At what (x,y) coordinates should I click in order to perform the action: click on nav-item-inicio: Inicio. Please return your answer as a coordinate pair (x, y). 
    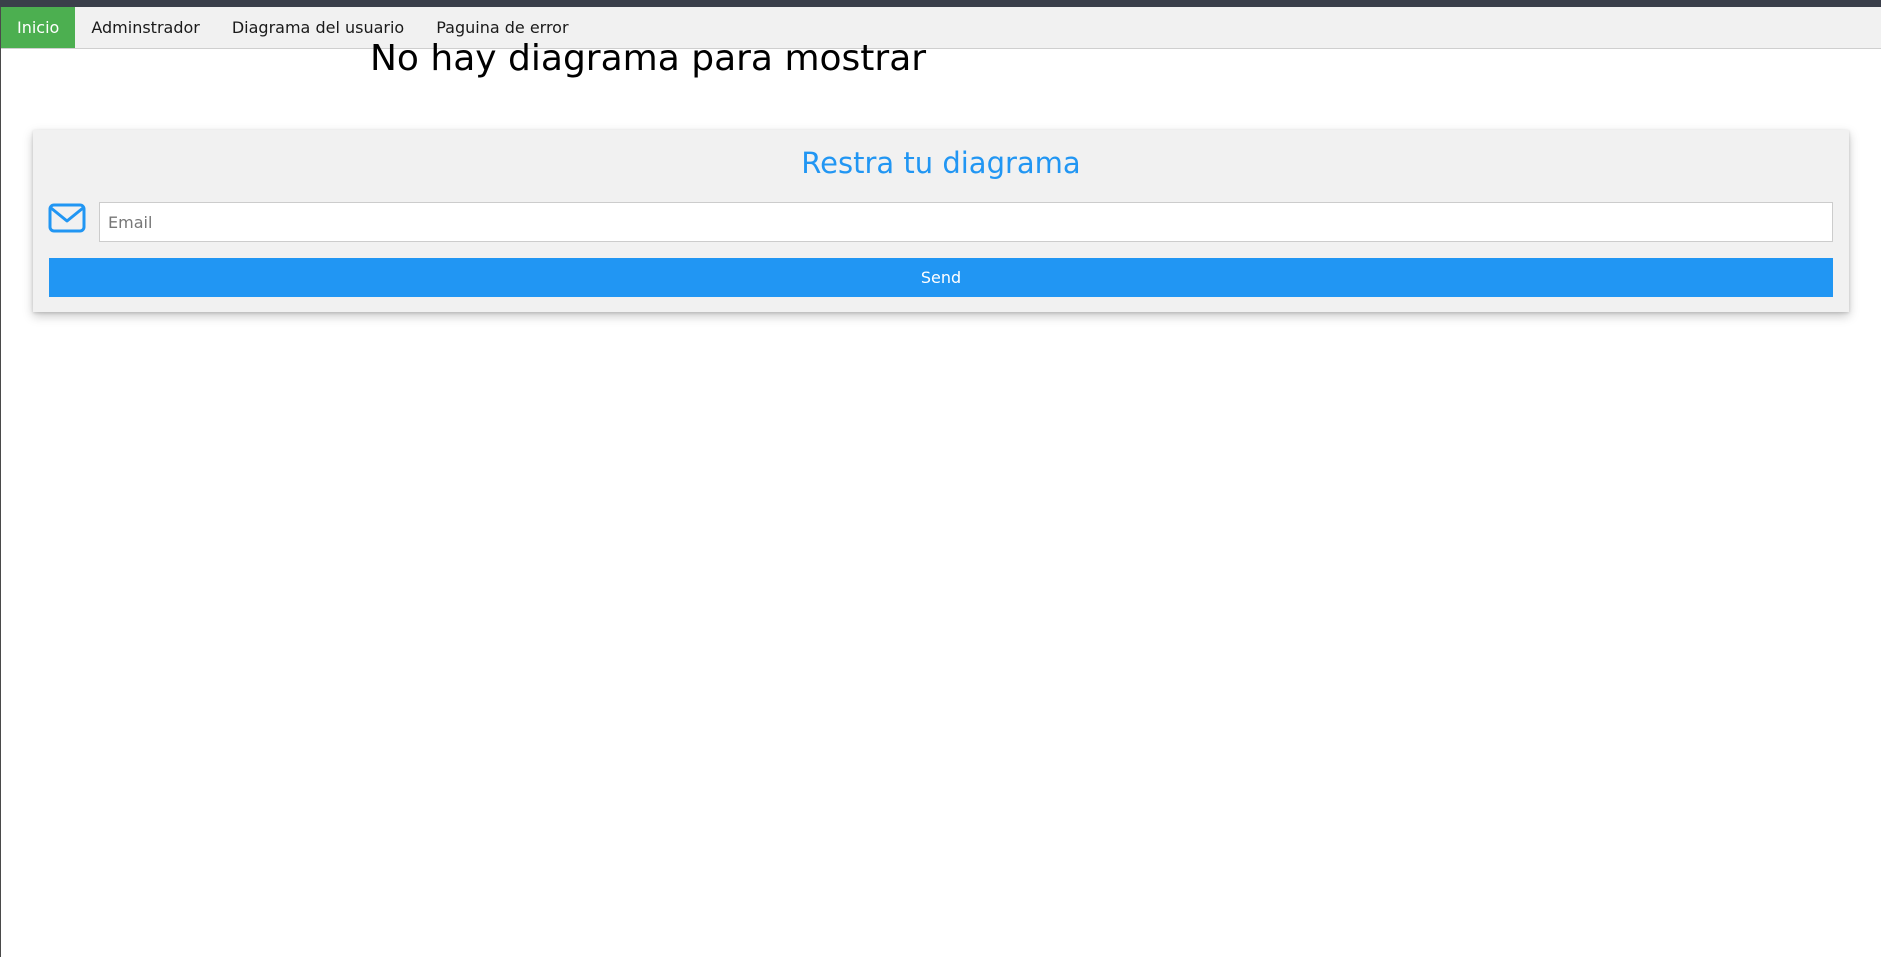
    Looking at the image, I should click on (38, 27).